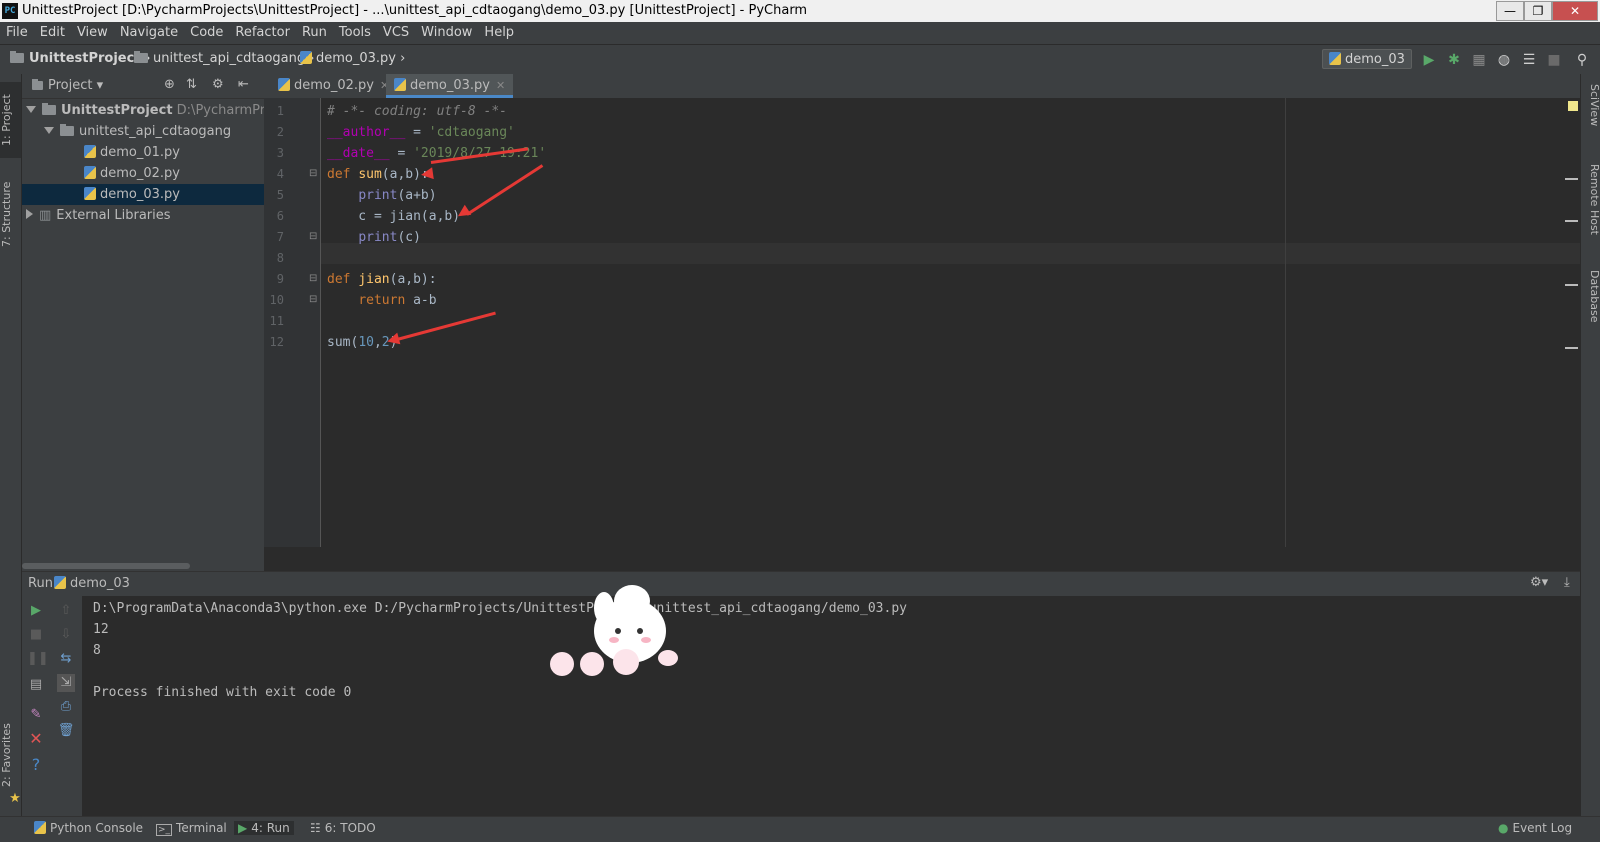  I want to click on trash-icon: 🗑, so click(66, 731).